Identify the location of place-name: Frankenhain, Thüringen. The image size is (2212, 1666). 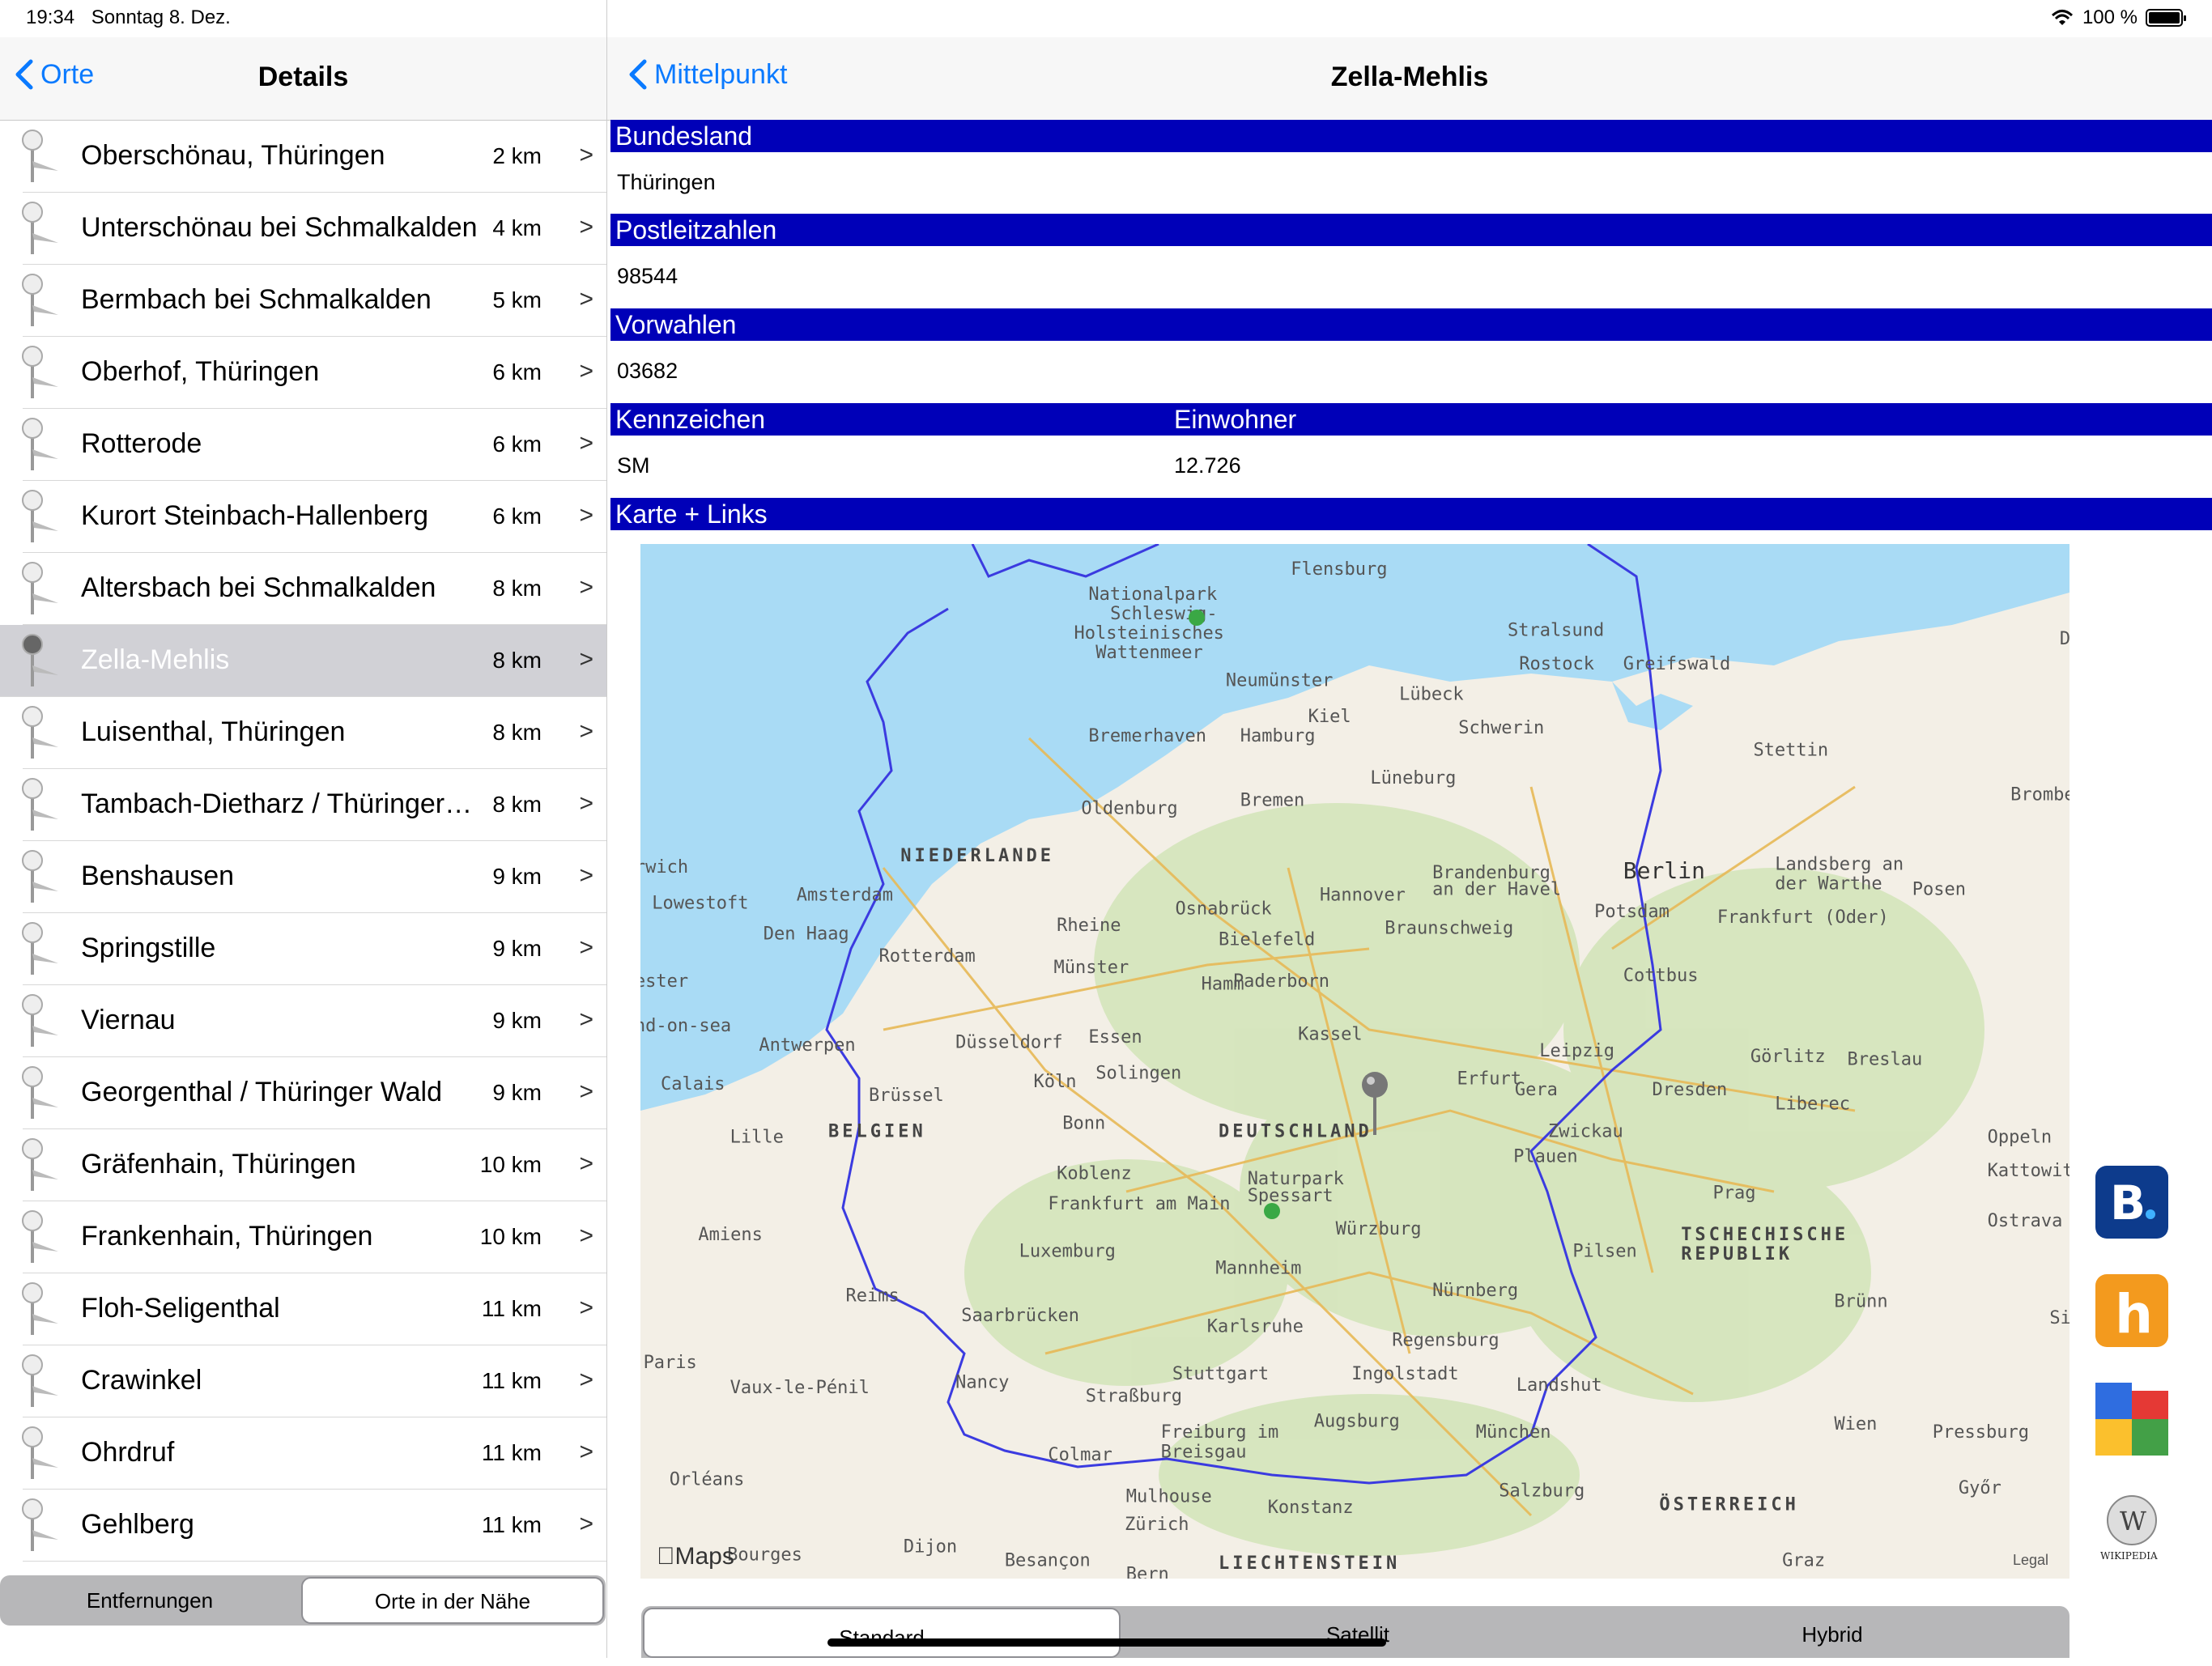
(227, 1236).